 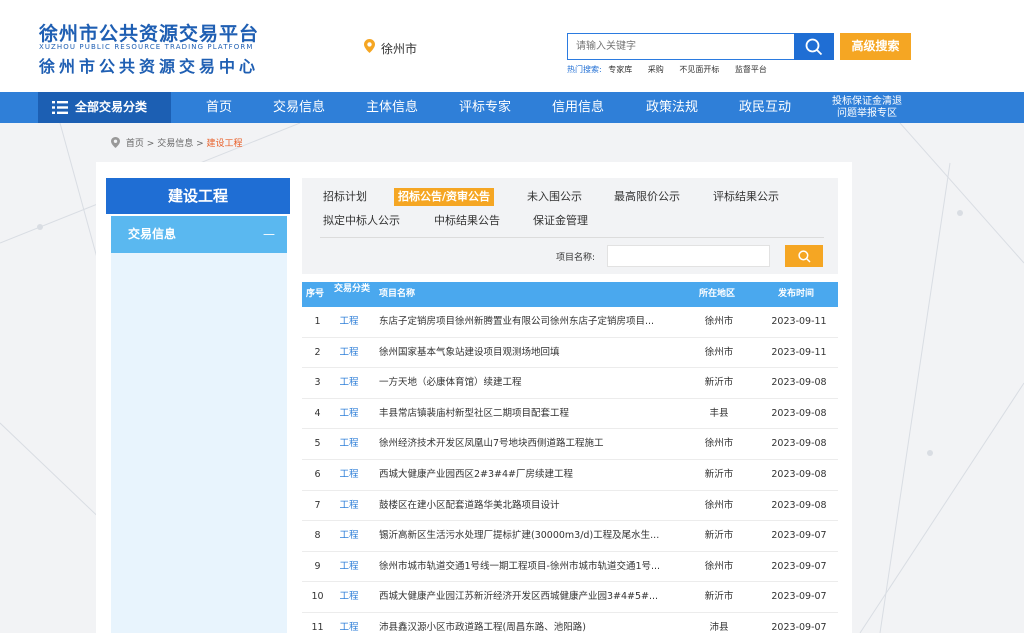 What do you see at coordinates (317, 566) in the screenshot?
I see `row-number: 9` at bounding box center [317, 566].